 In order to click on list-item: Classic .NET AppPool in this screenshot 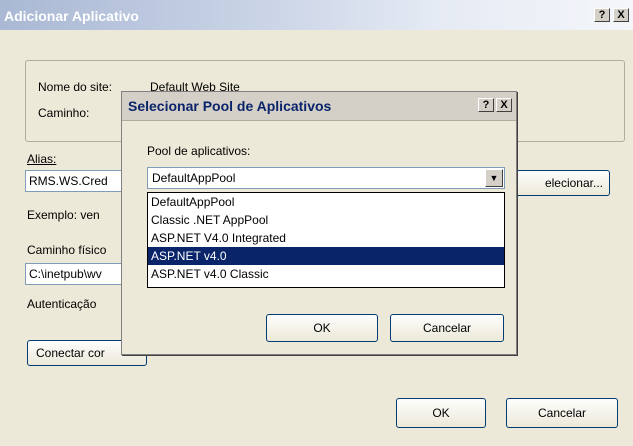, I will do `click(326, 220)`.